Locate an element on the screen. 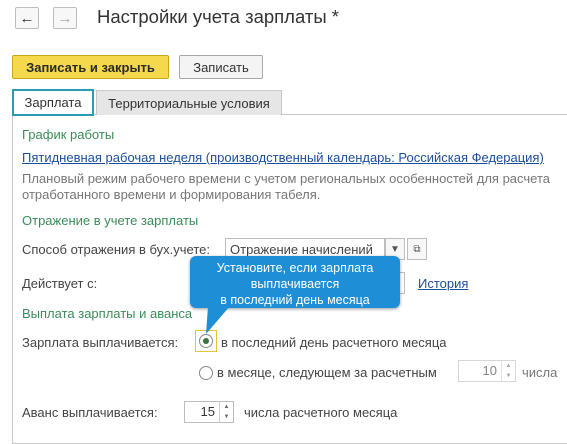 This screenshot has height=444, width=567. effective-label: Действует с: is located at coordinates (60, 283).